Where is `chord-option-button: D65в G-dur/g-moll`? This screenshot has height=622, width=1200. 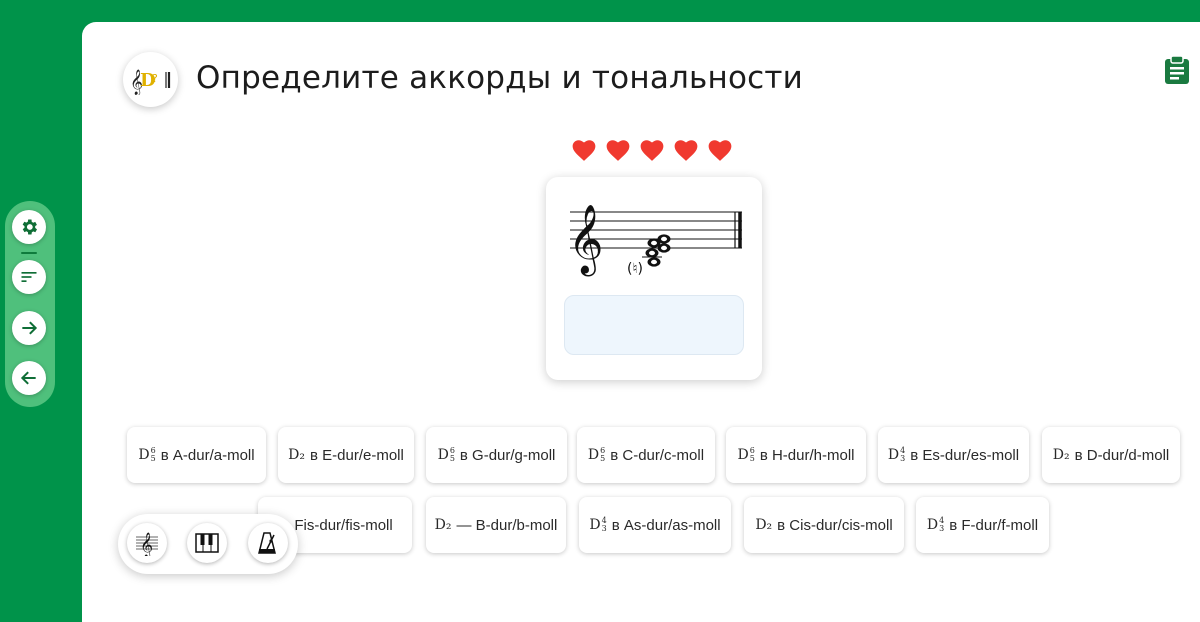 chord-option-button: D65в G-dur/g-moll is located at coordinates (496, 455).